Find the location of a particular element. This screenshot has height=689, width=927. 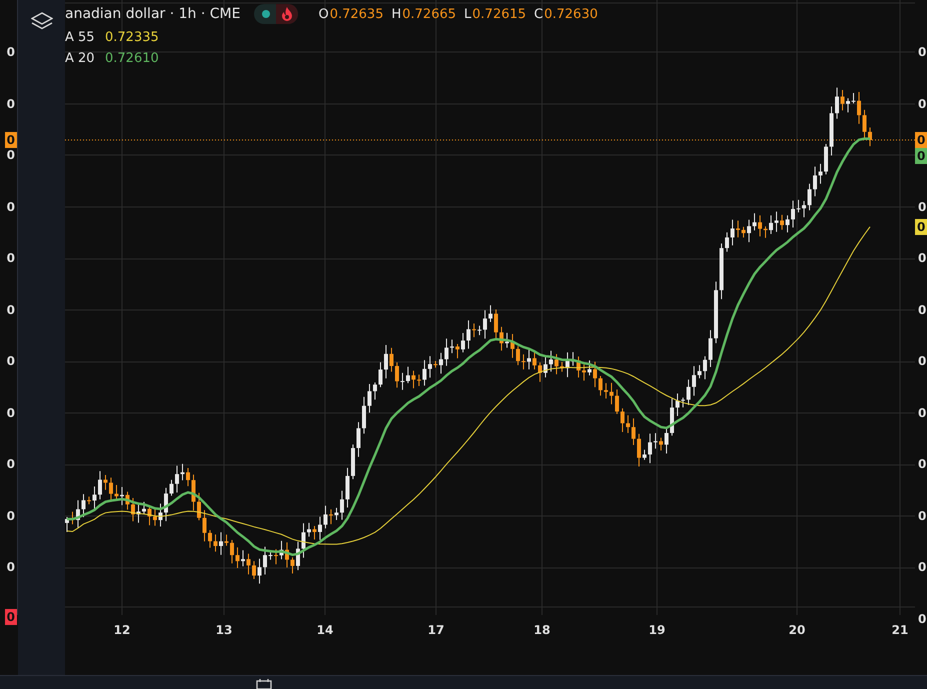

indicator-label: A 20 is located at coordinates (80, 58).